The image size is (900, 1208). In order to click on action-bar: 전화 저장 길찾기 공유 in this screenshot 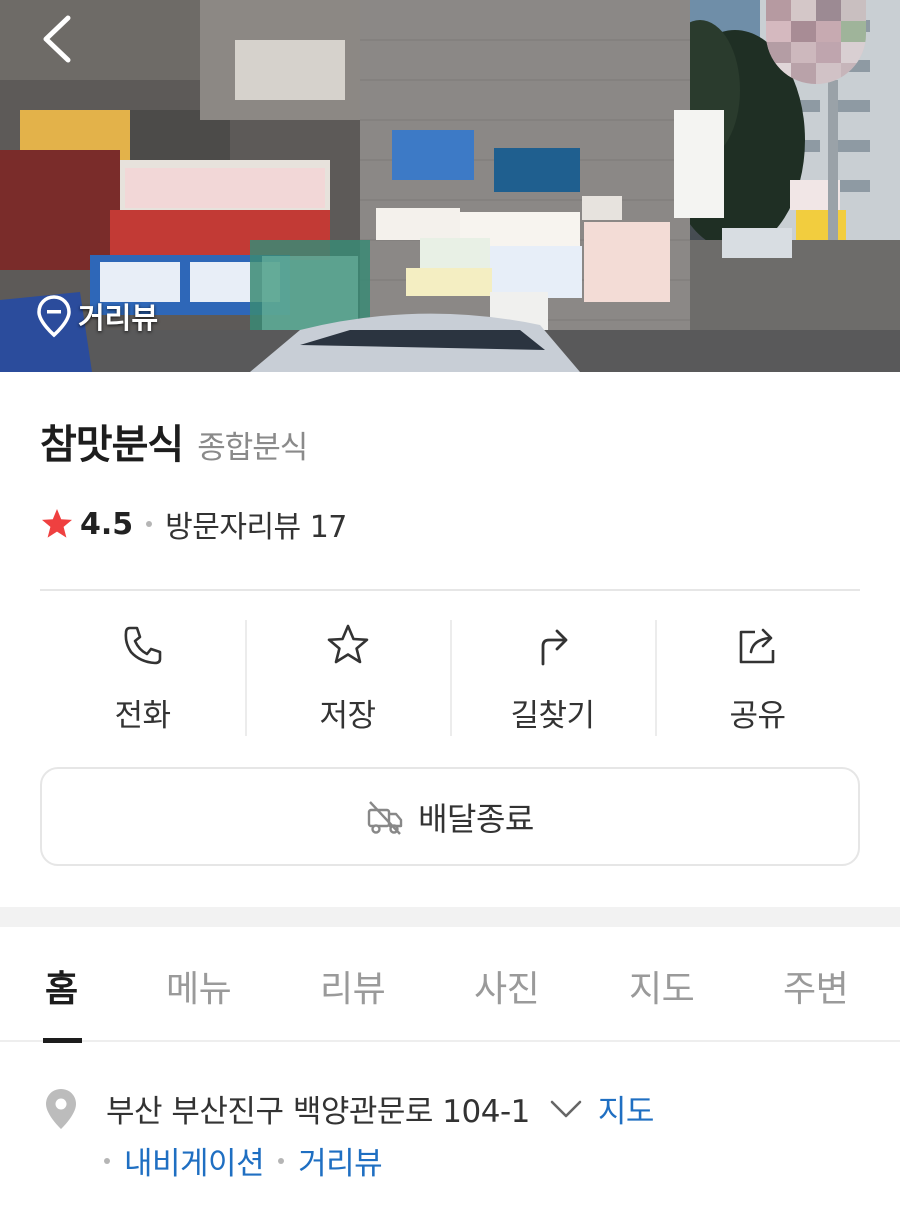, I will do `click(450, 678)`.